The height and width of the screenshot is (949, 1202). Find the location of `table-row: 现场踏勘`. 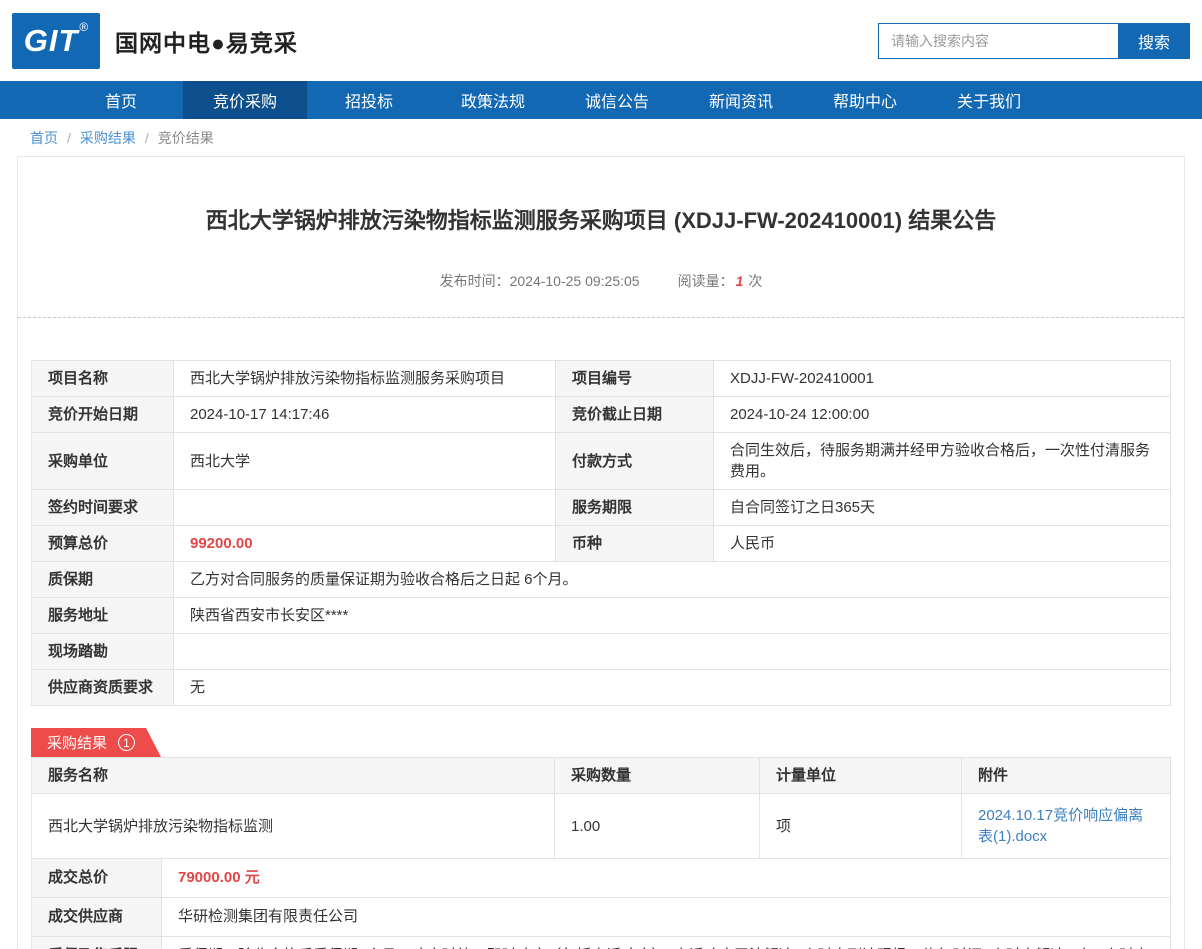

table-row: 现场踏勘 is located at coordinates (601, 651).